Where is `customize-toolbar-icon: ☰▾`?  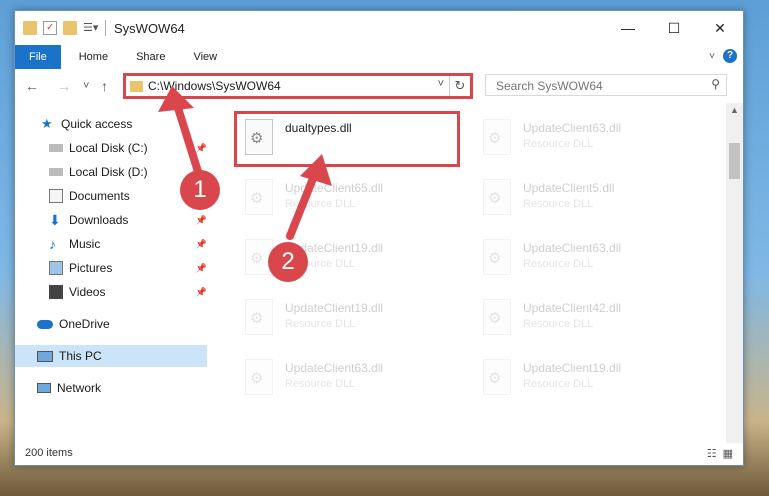 customize-toolbar-icon: ☰▾ is located at coordinates (90, 28).